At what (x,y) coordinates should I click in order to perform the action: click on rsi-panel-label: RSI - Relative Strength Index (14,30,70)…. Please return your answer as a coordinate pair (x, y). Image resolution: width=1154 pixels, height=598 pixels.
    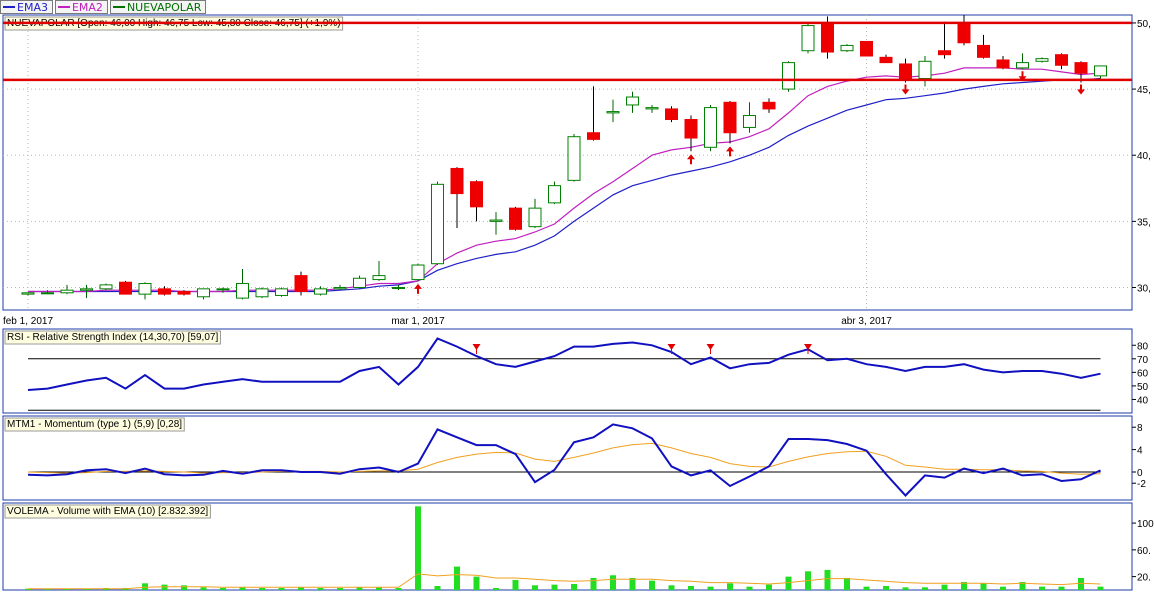
    Looking at the image, I should click on (112, 337).